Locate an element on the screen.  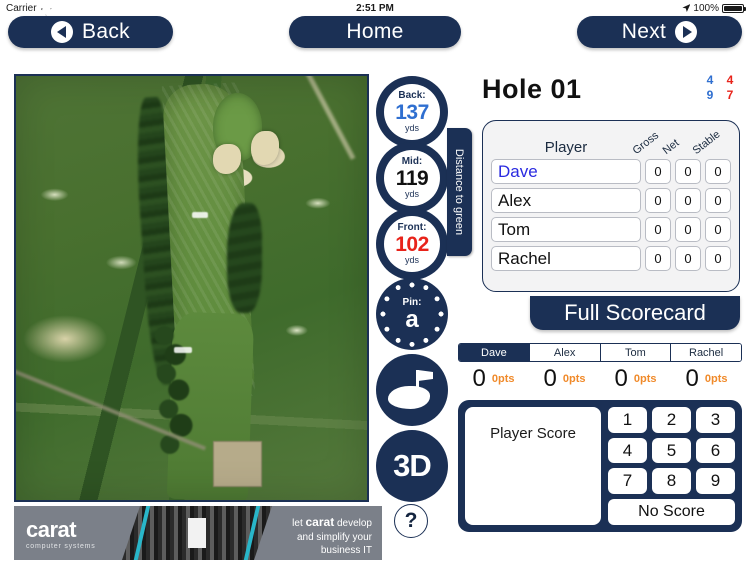
column-header-stable: Stable is located at coordinates (706, 142).